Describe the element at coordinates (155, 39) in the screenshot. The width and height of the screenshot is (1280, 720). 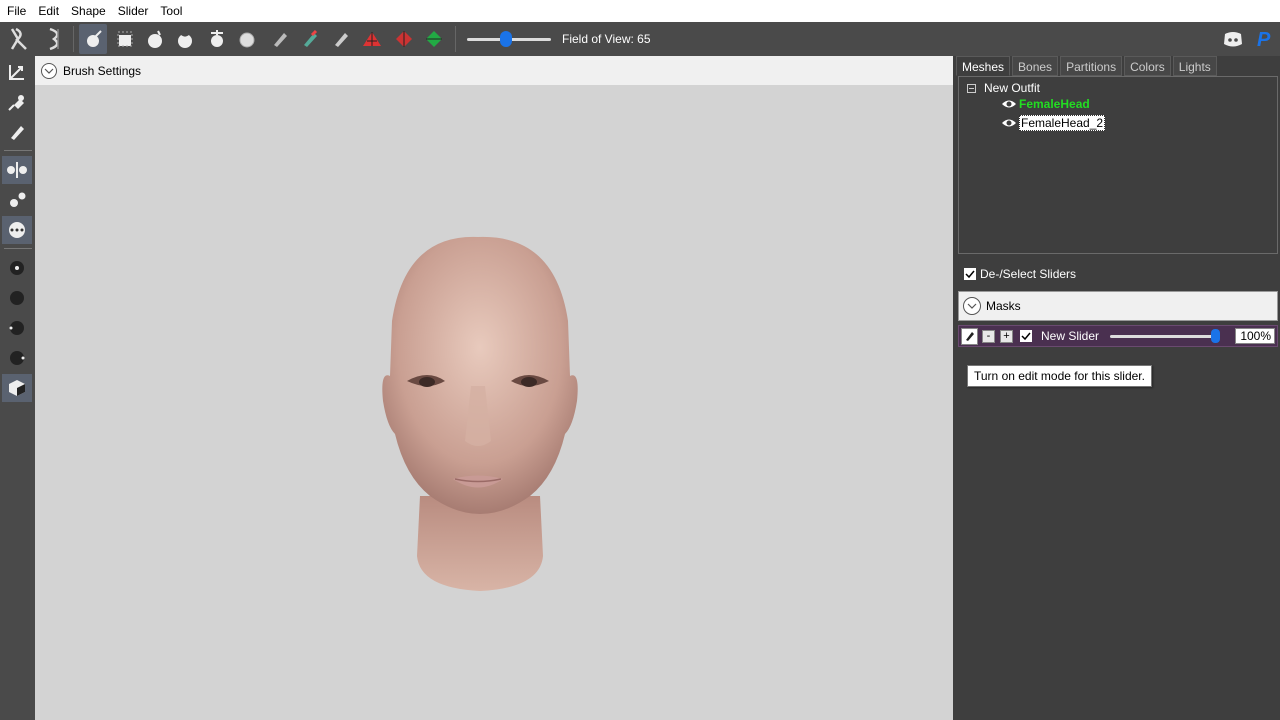
I see `inflate-brush-icon` at that location.